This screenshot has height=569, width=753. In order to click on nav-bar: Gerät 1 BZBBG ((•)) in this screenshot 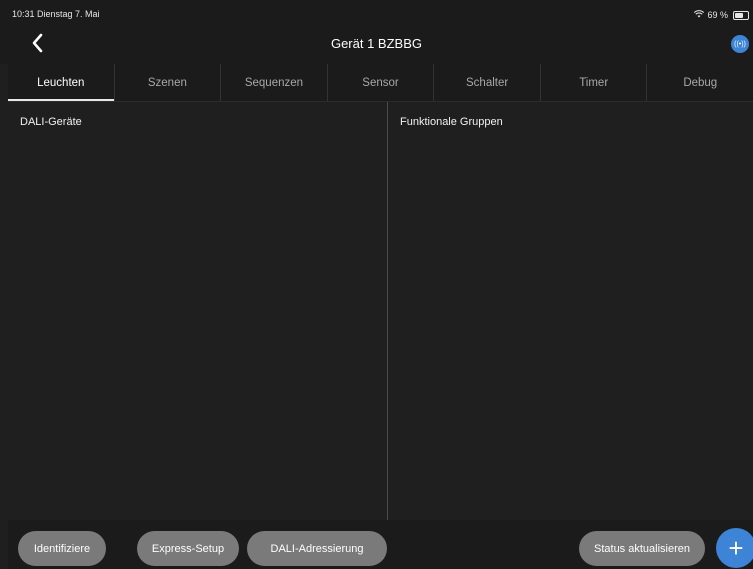, I will do `click(376, 43)`.